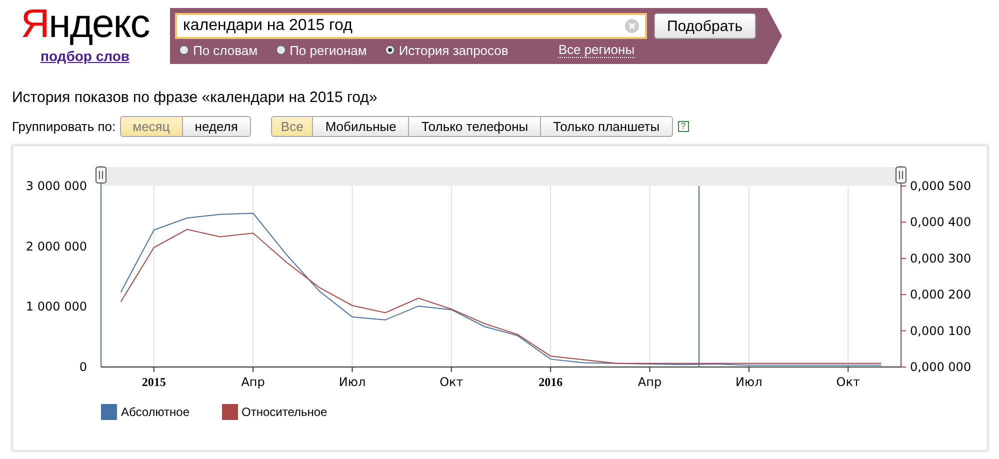 This screenshot has width=999, height=459. What do you see at coordinates (683, 126) in the screenshot?
I see `help-icon: ?` at bounding box center [683, 126].